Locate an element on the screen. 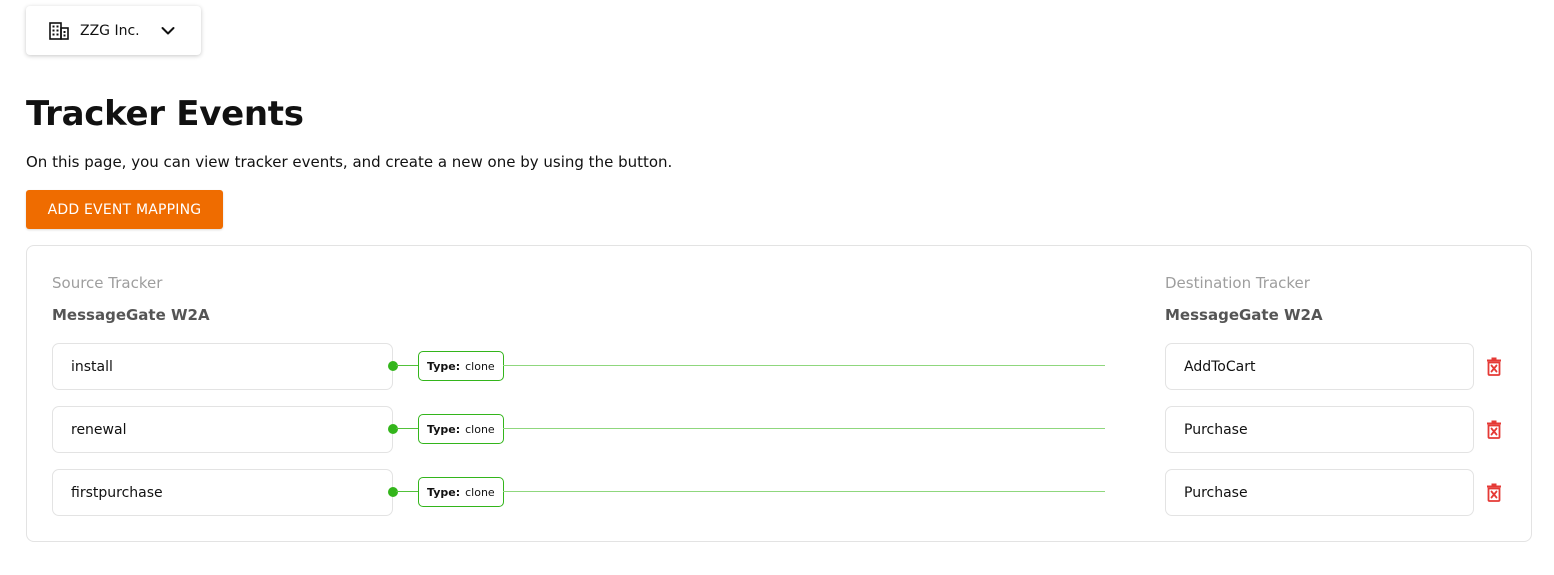  source-tracker-name: MessageGate W2A is located at coordinates (131, 315).